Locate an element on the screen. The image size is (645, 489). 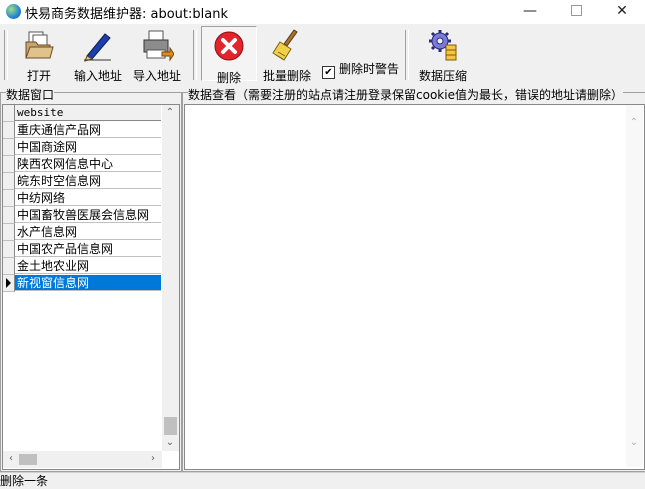
scroll-left-arrow: ‹ is located at coordinates (11, 458).